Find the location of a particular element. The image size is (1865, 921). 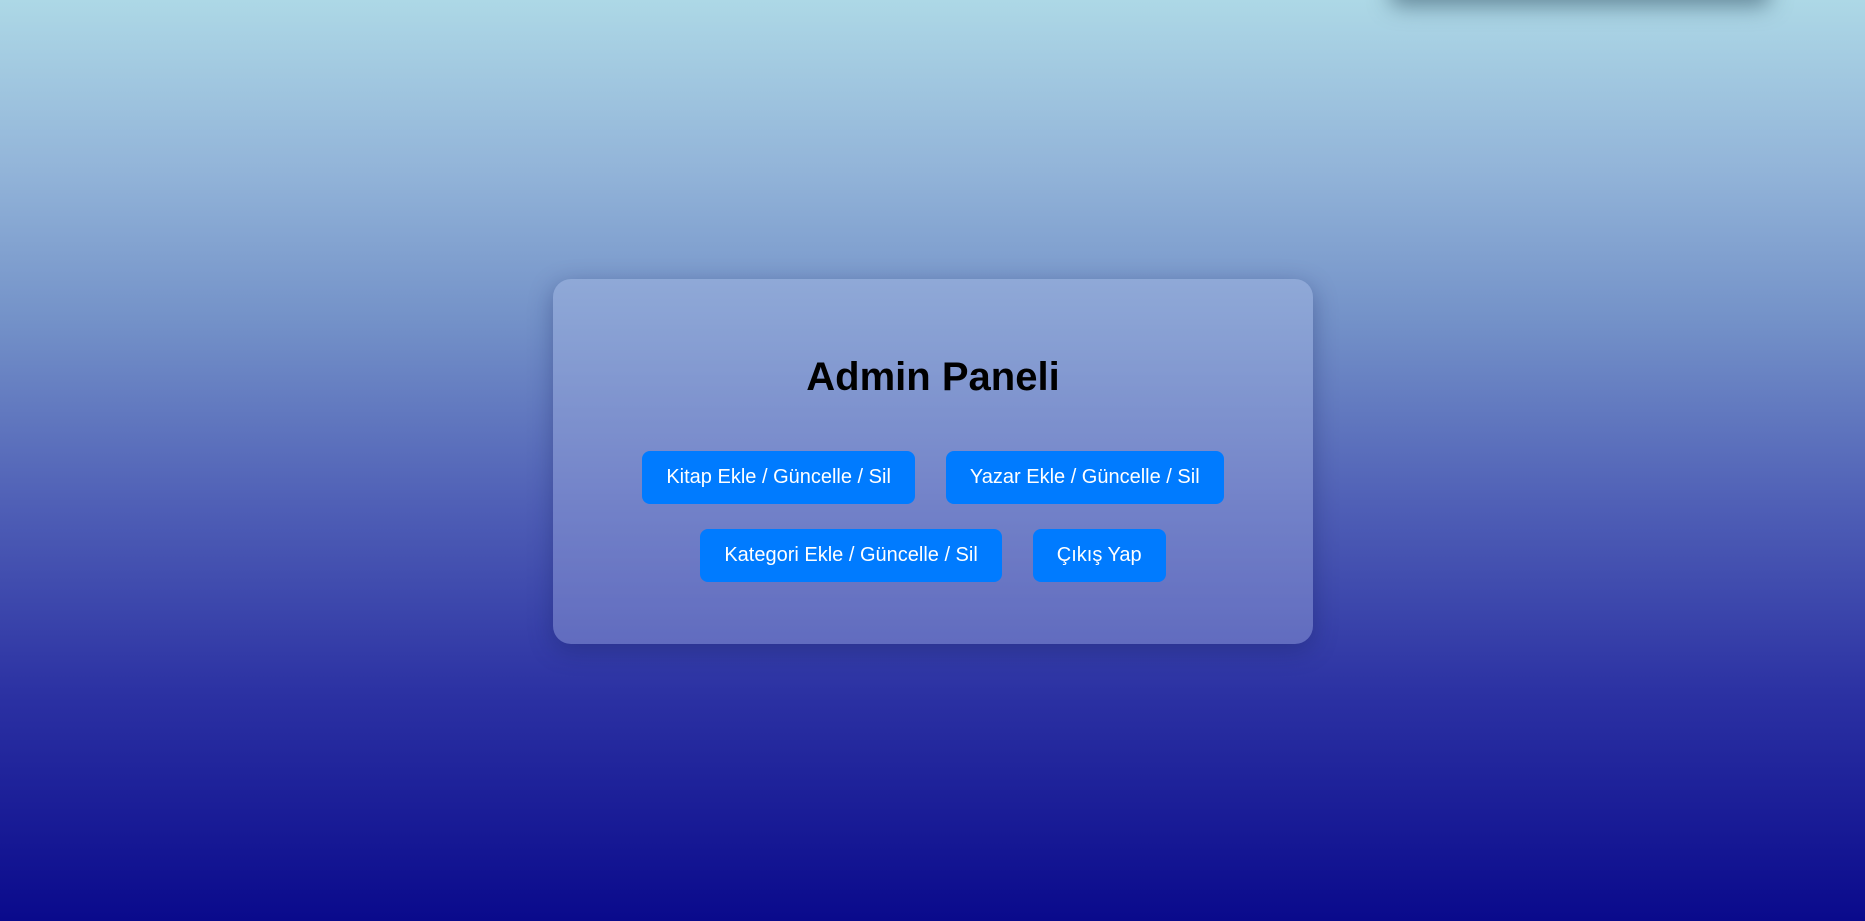

page-title: Admin Paneli is located at coordinates (933, 377).